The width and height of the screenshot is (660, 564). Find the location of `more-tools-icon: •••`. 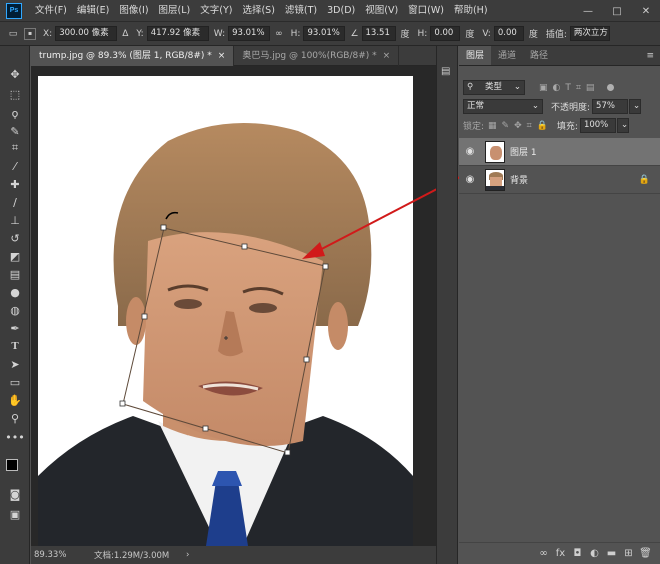

more-tools-icon: ••• is located at coordinates (14, 437).